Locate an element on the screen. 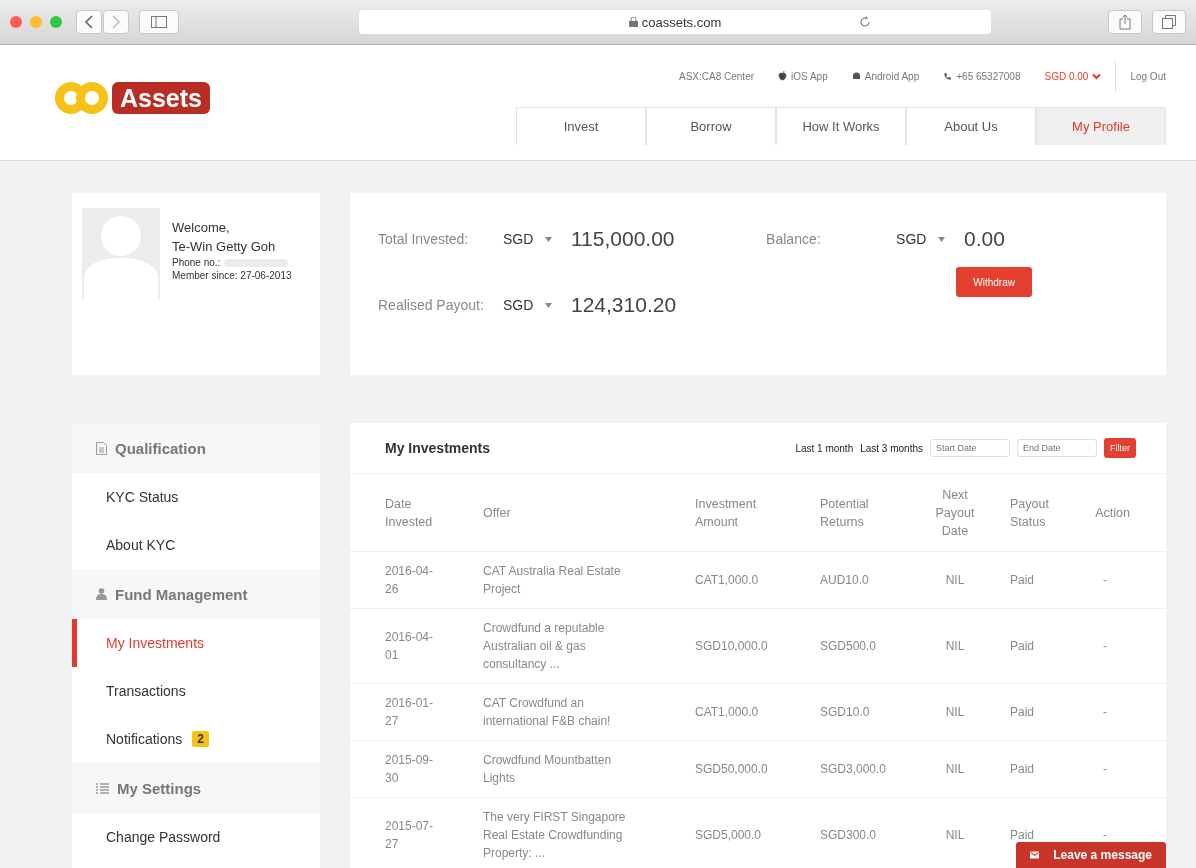  sidebar-item: Change Password is located at coordinates (163, 837).